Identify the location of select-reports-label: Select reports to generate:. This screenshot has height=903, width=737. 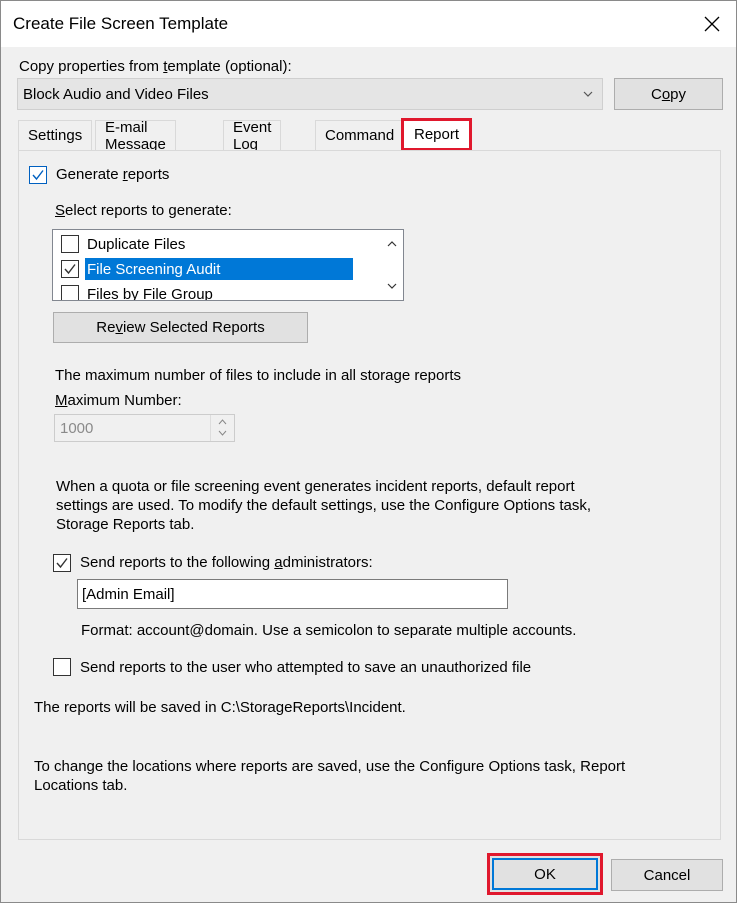
(143, 210).